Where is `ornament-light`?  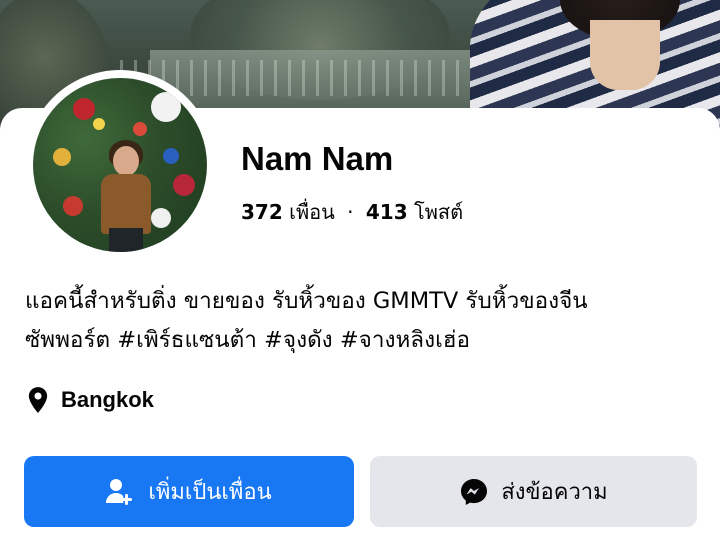
ornament-light is located at coordinates (99, 124).